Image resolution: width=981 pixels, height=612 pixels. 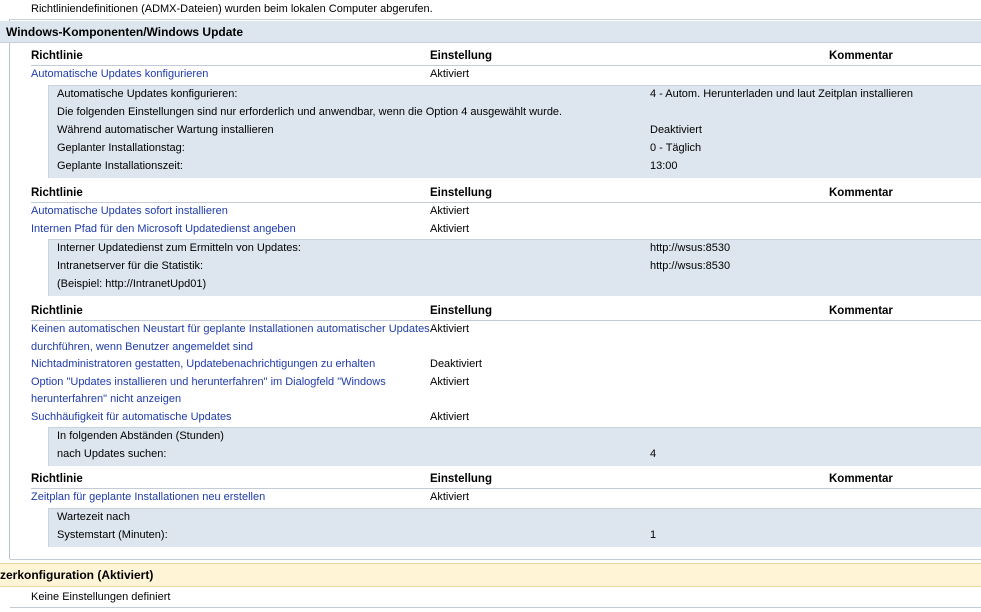 I want to click on detail-label: nach Updates suchen:, so click(x=112, y=454).